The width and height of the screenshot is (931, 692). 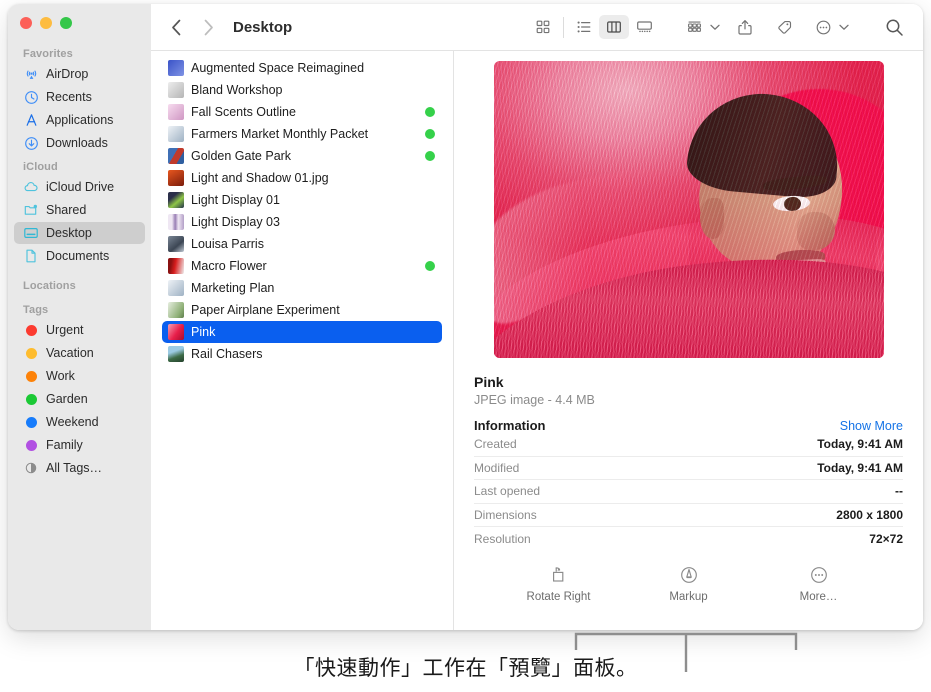 What do you see at coordinates (688, 538) in the screenshot?
I see `info-row-resolution: Resolution 72×72` at bounding box center [688, 538].